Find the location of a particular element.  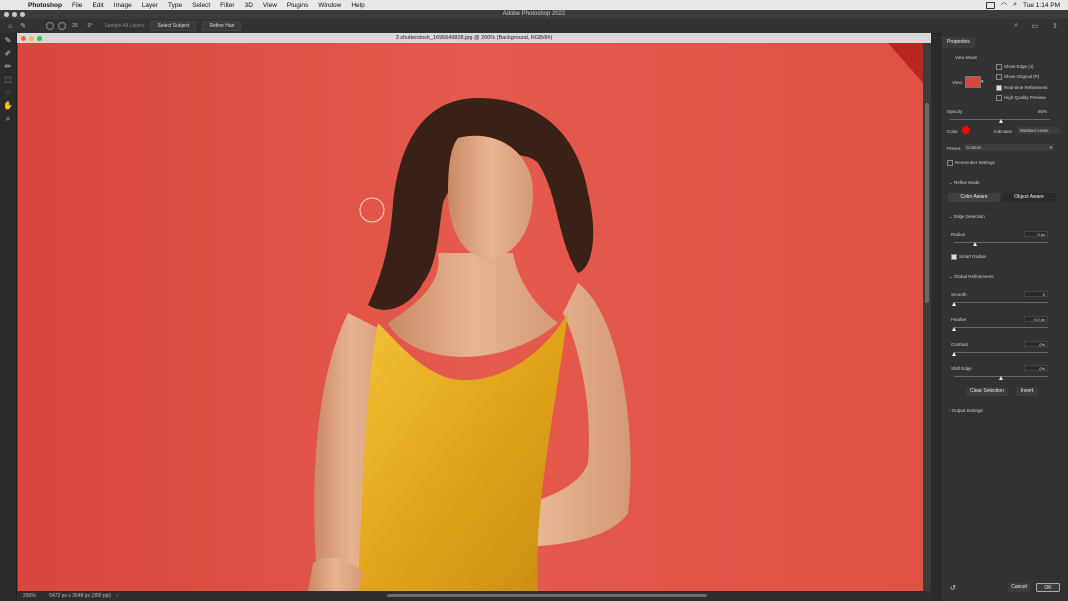

smooth-field: 0 is located at coordinates (1036, 294).